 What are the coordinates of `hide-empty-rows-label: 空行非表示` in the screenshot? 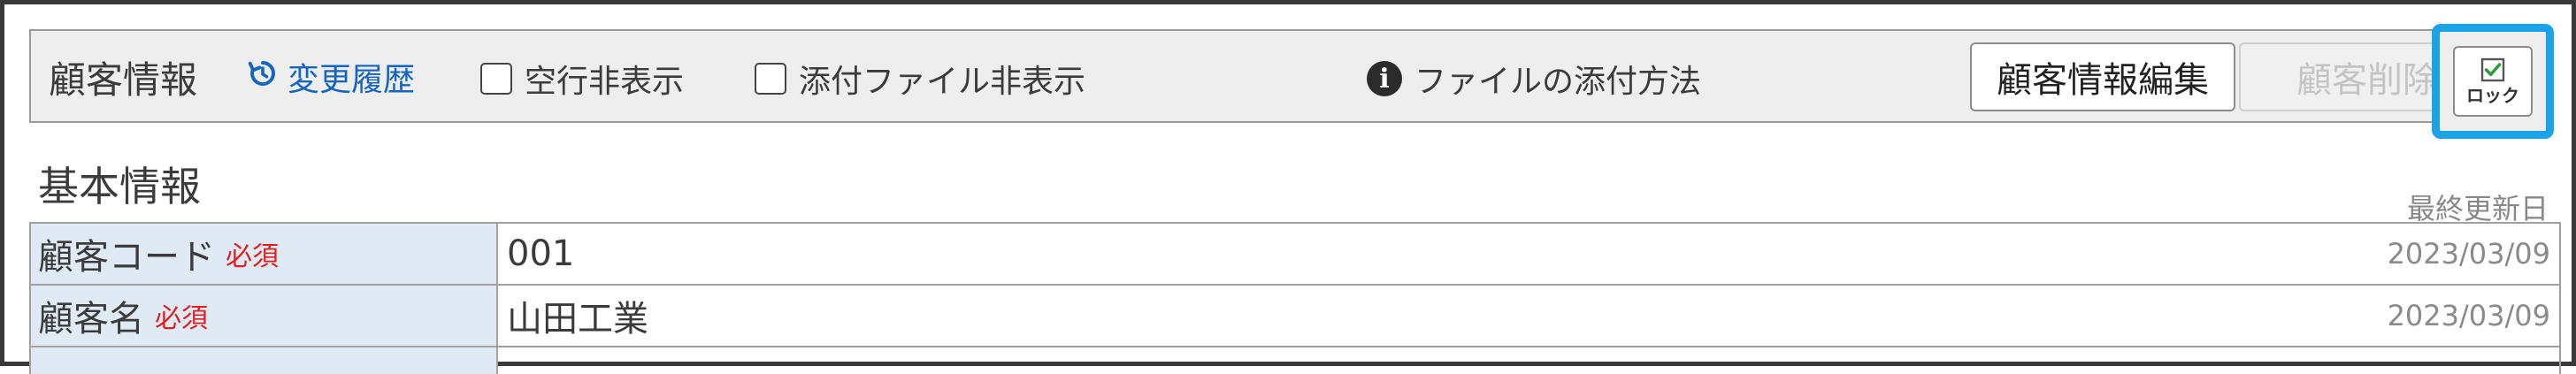 It's located at (605, 82).